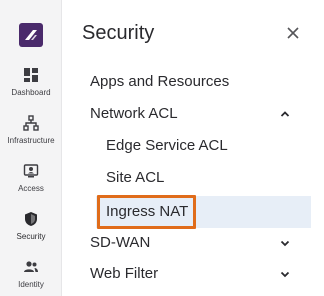 This screenshot has height=296, width=324. I want to click on page-title: Security, so click(118, 33).